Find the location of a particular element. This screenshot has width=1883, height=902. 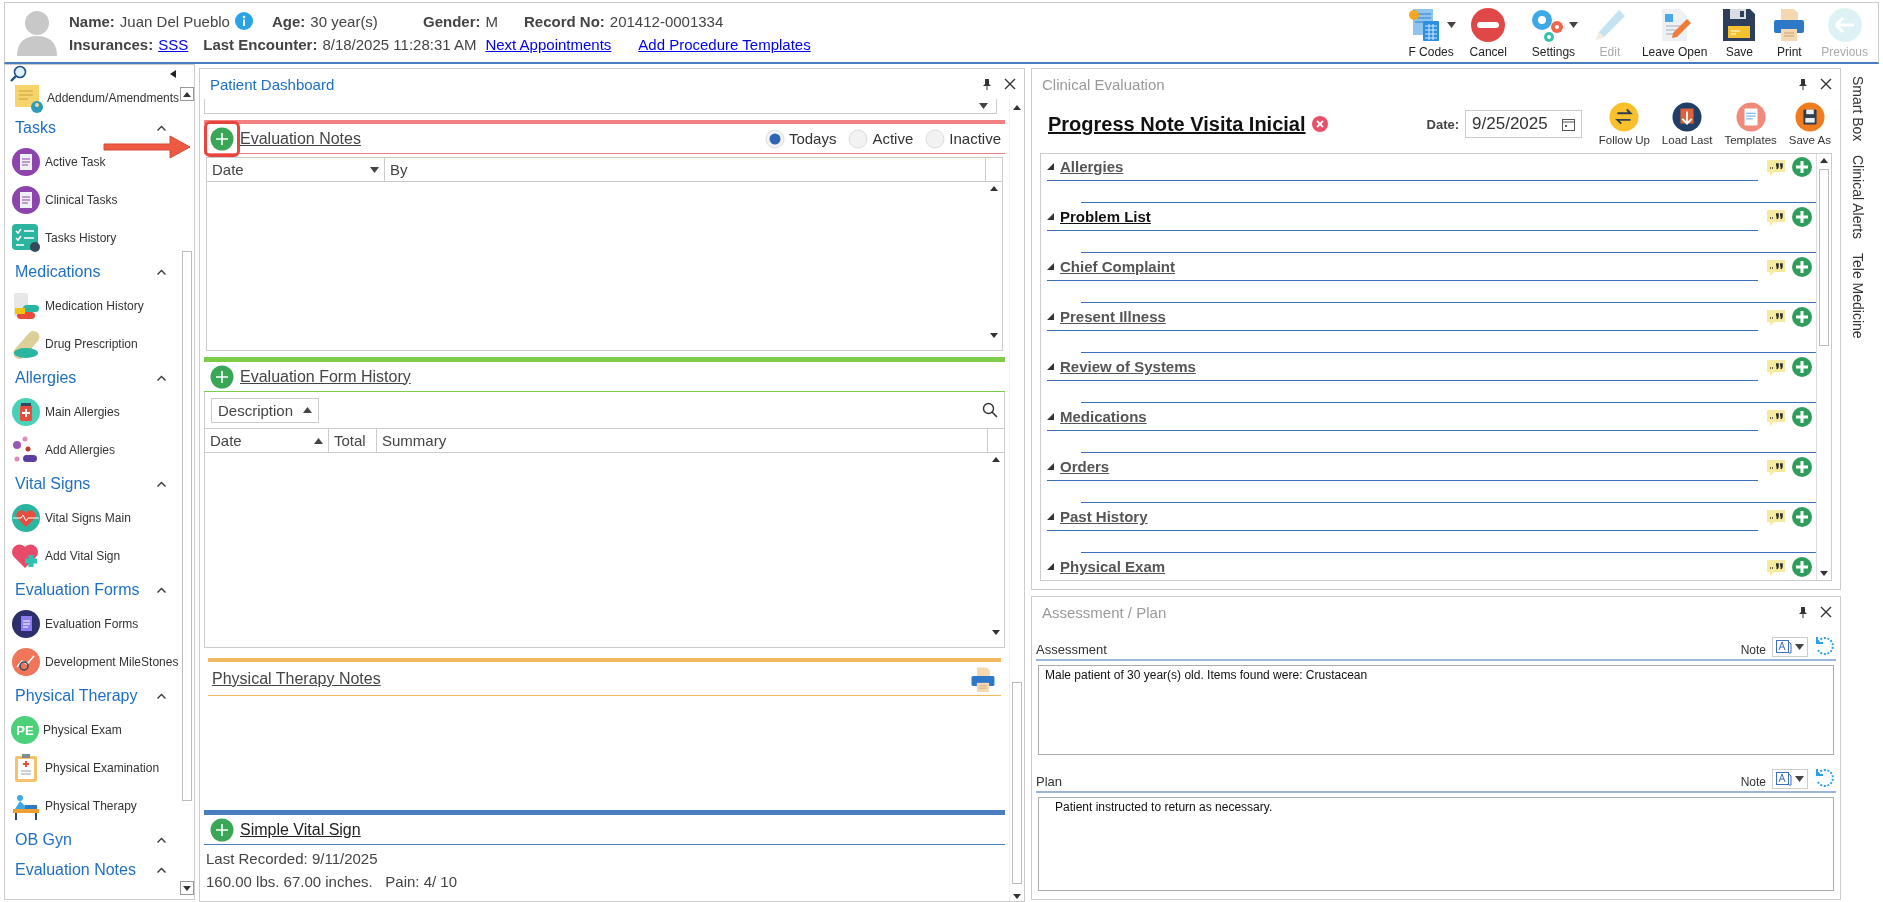

group-title: Medications is located at coordinates (58, 272).